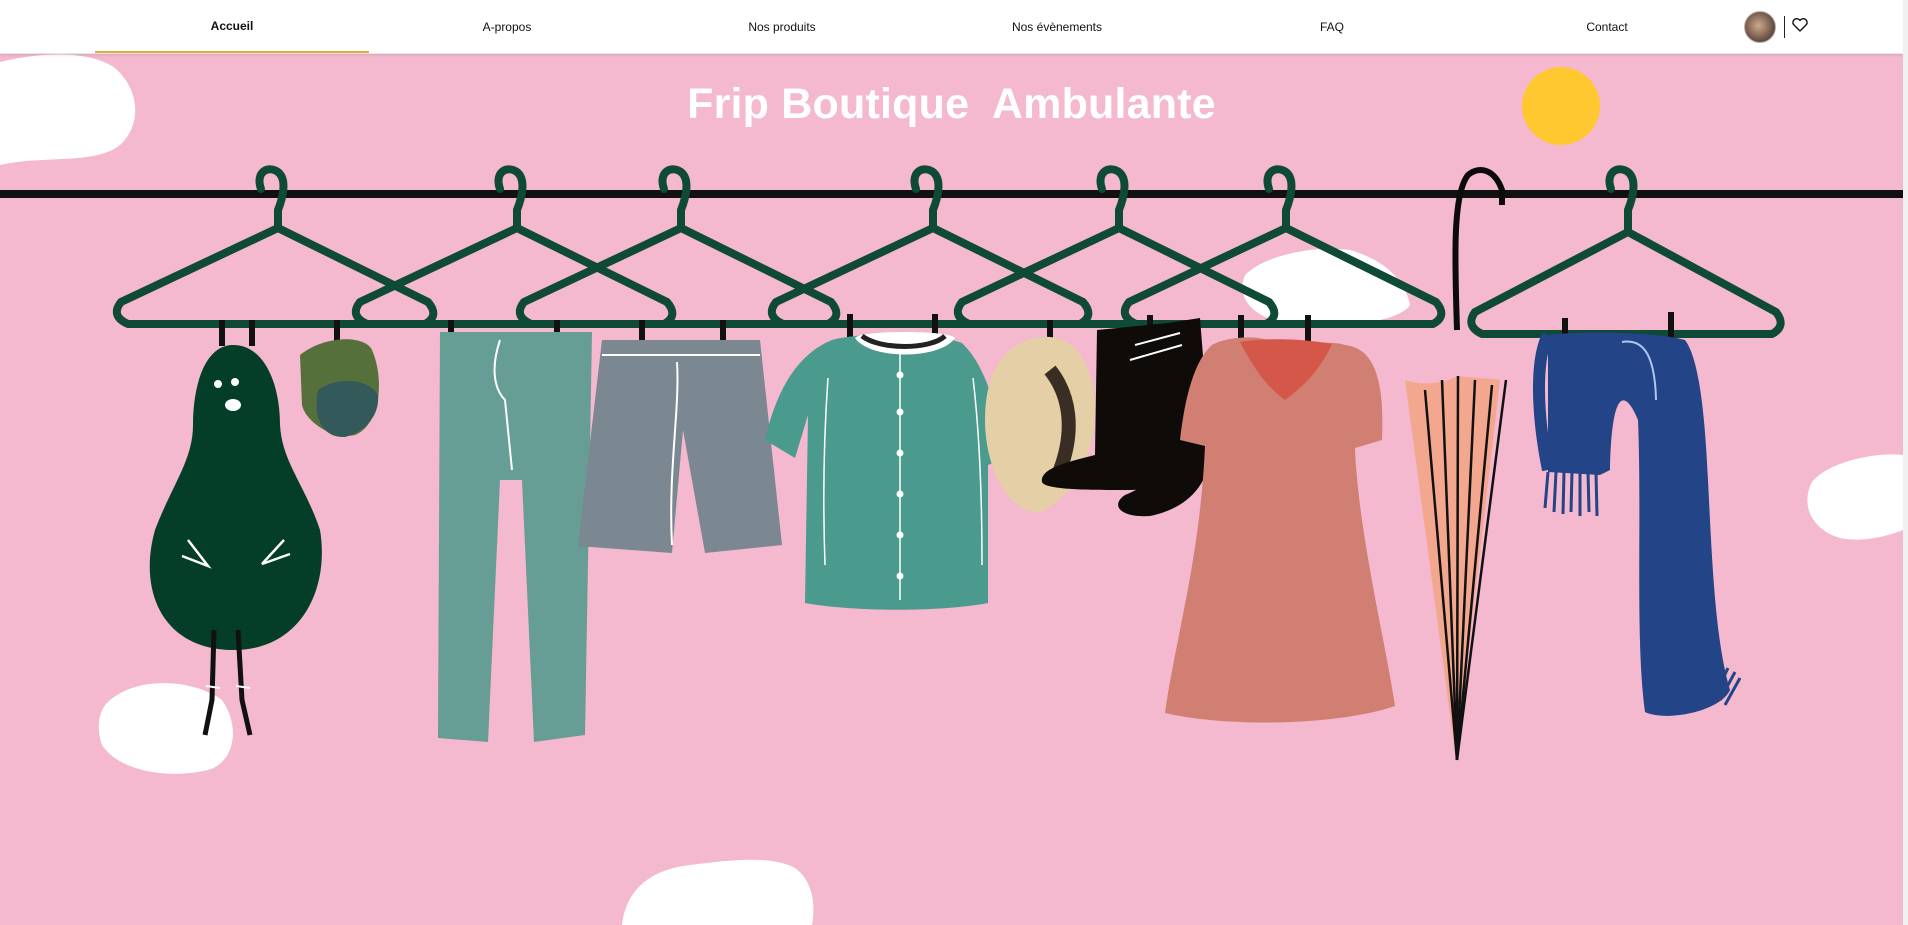  What do you see at coordinates (507, 26) in the screenshot?
I see `nav-item-a-propos: A-propos` at bounding box center [507, 26].